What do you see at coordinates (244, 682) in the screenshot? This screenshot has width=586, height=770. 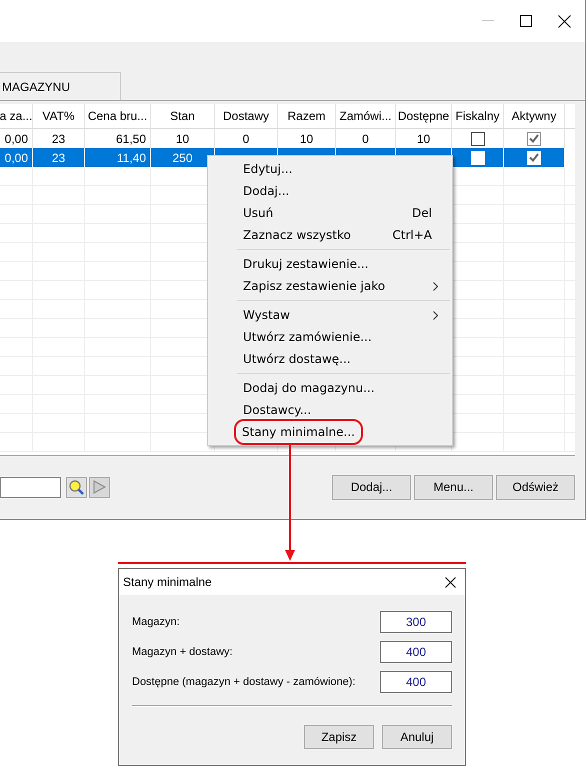 I see `field-label: Dostępne (magazyn + dostawy - zamówione):` at bounding box center [244, 682].